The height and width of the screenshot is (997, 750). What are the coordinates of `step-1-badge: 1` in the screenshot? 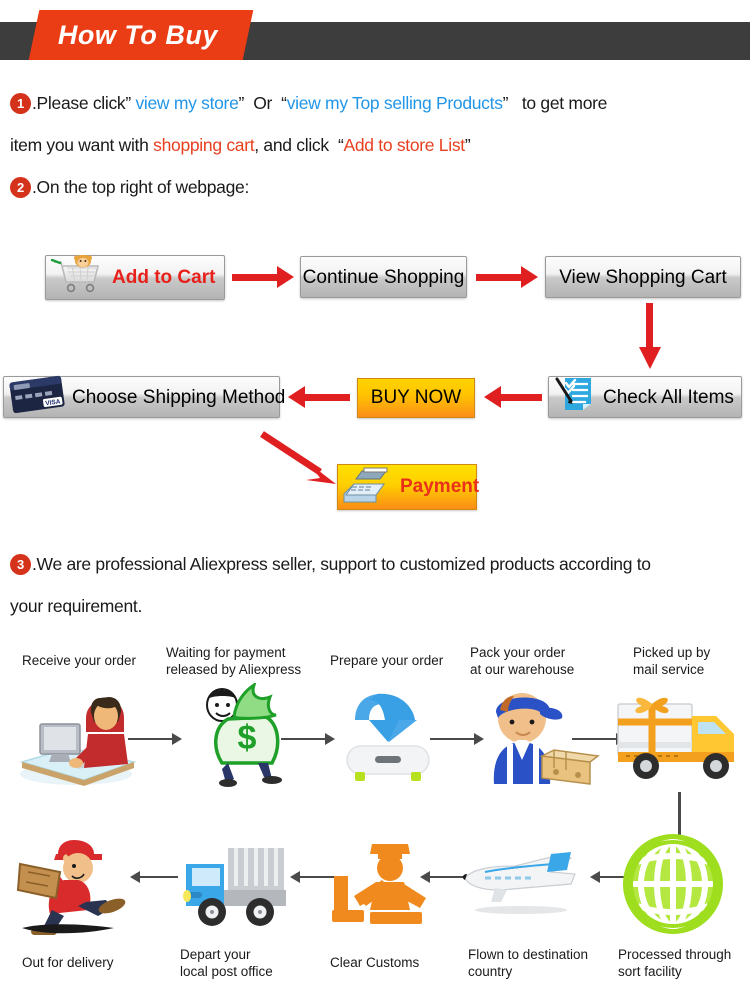 It's located at (20, 103).